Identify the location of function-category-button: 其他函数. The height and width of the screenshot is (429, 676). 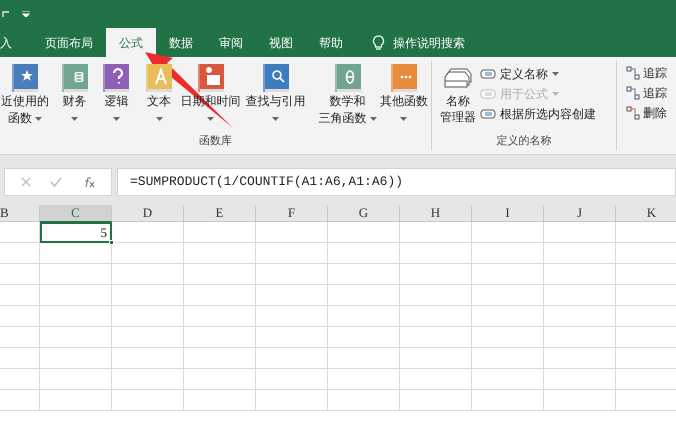
(403, 95).